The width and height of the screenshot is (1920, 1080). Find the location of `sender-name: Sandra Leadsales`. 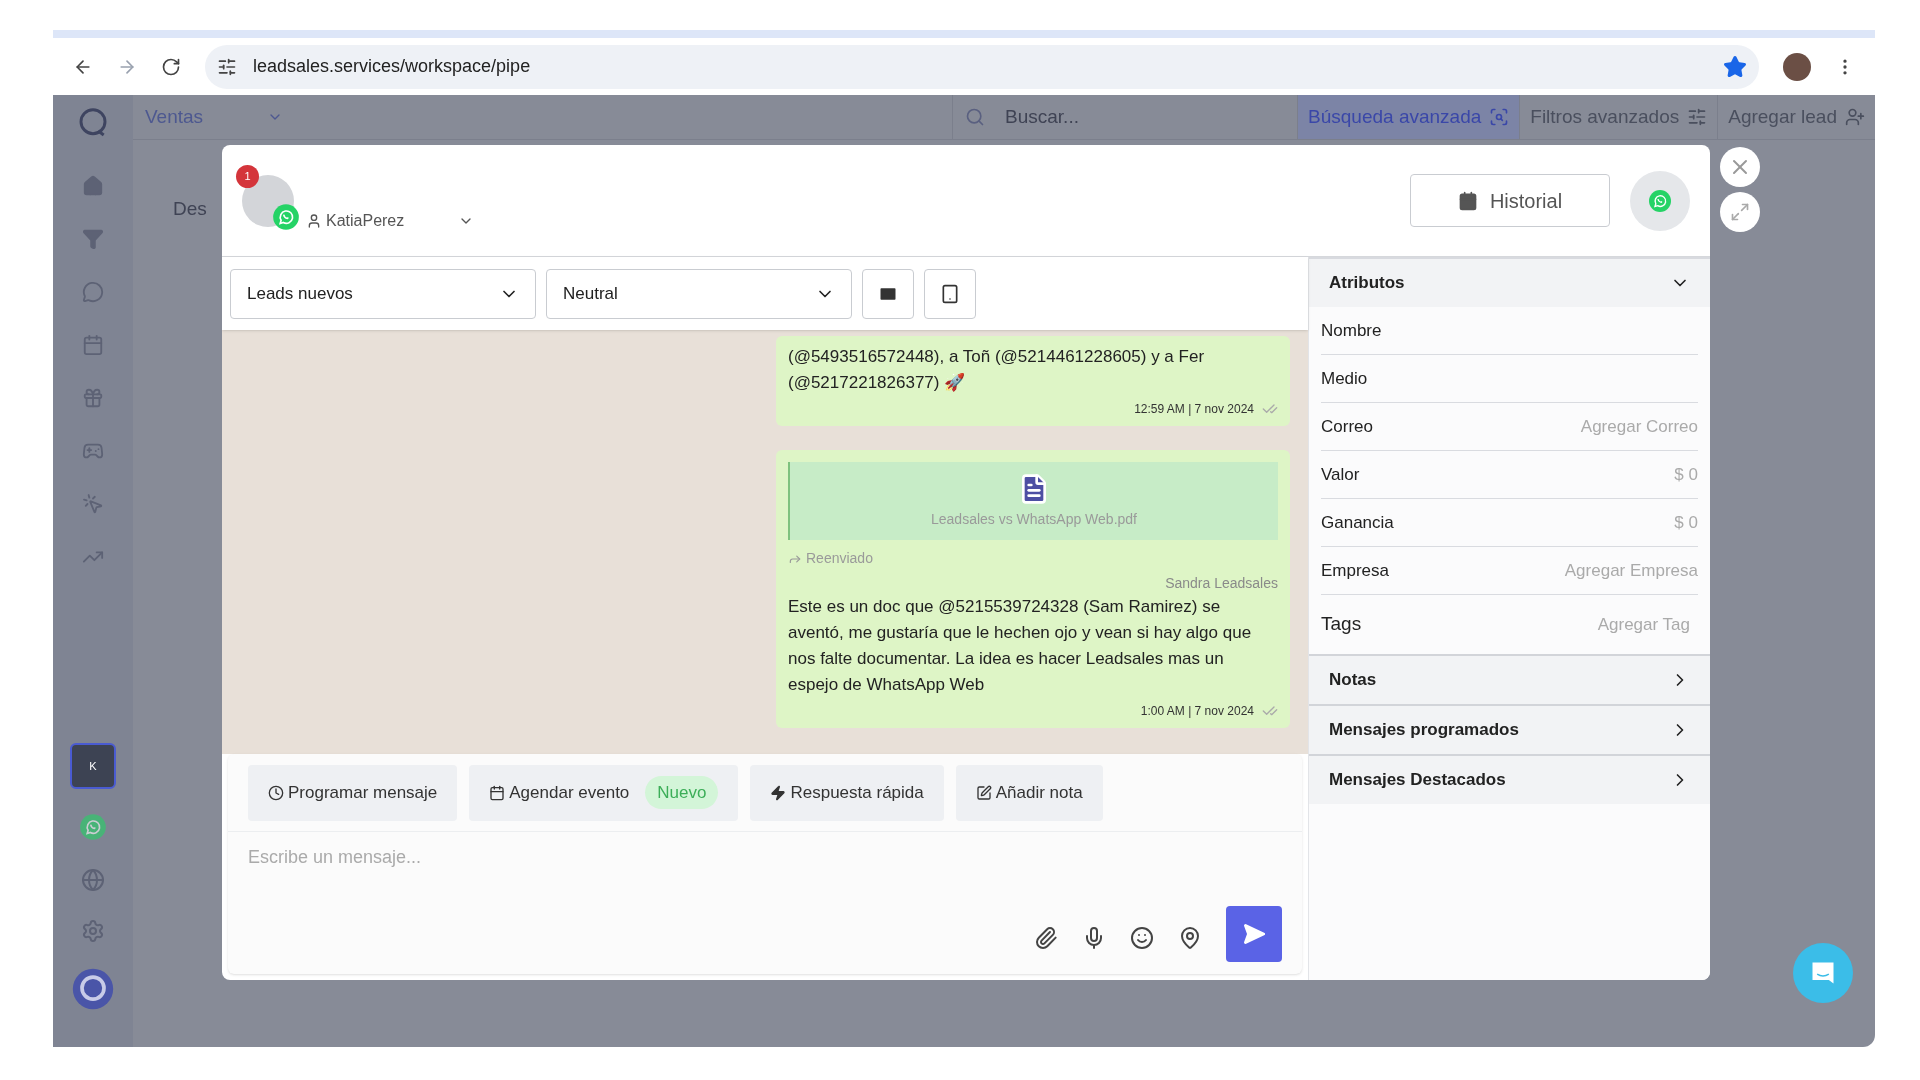

sender-name: Sandra Leadsales is located at coordinates (1221, 583).